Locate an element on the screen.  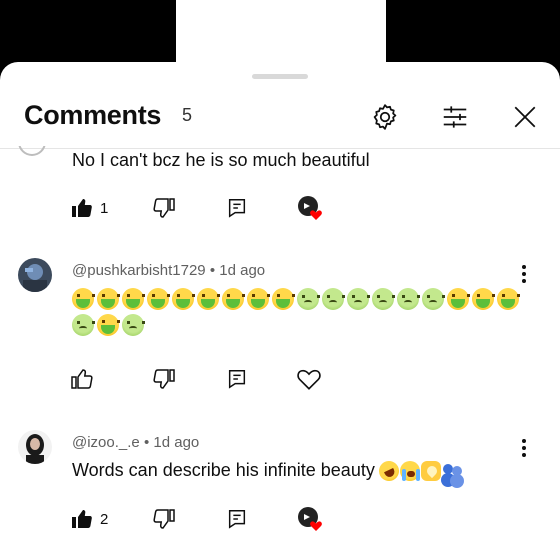
settings-icon is located at coordinates (385, 117).